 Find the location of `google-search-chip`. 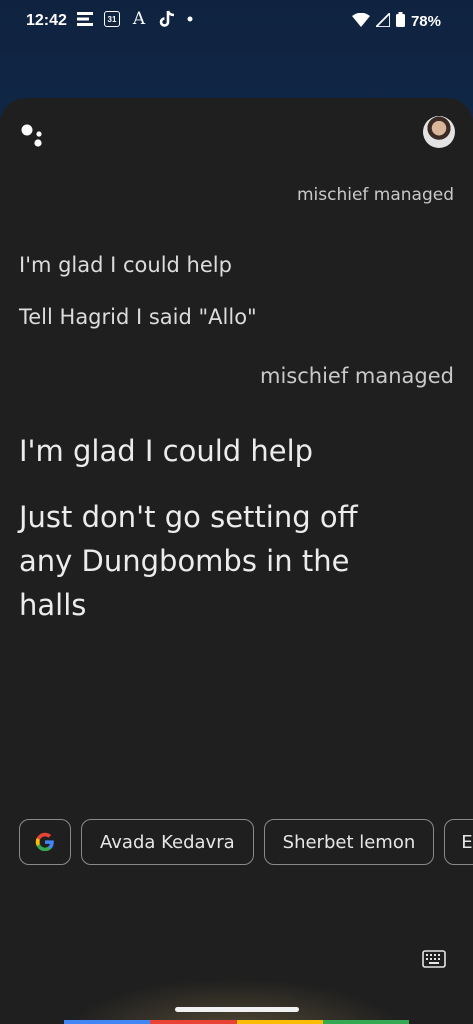

google-search-chip is located at coordinates (45, 842).